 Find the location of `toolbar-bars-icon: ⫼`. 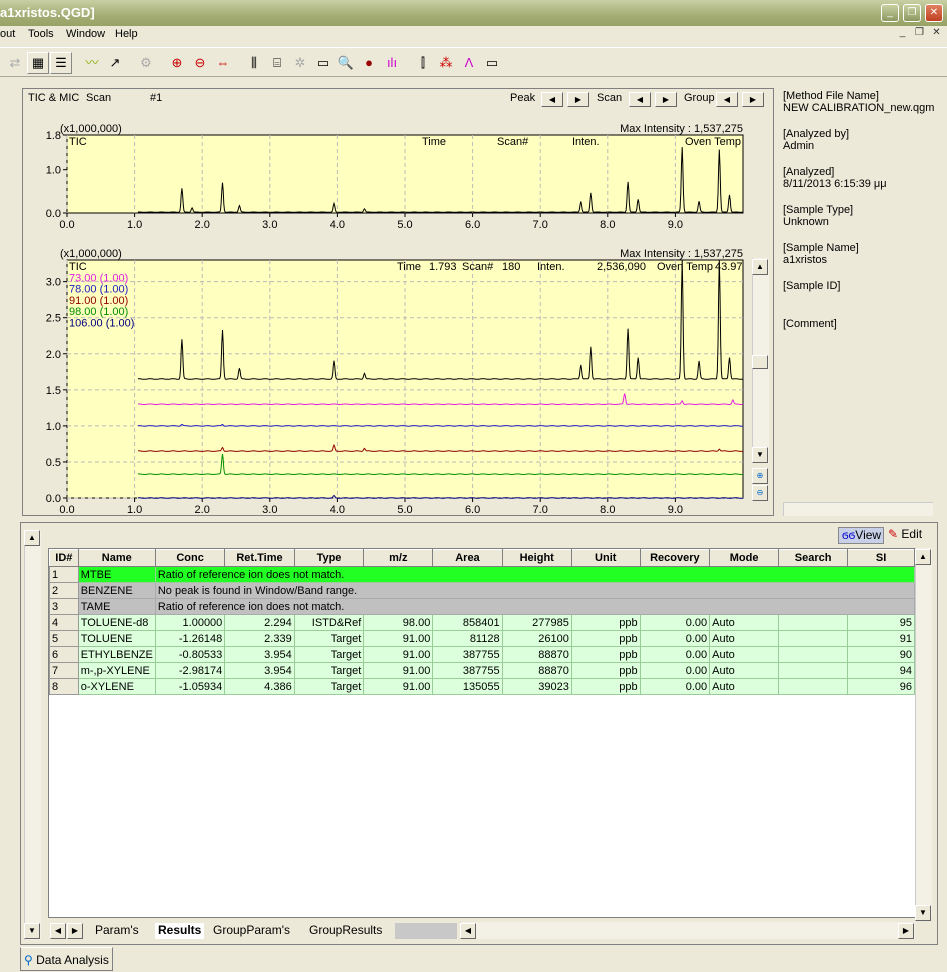

toolbar-bars-icon: ⫼ is located at coordinates (254, 63).